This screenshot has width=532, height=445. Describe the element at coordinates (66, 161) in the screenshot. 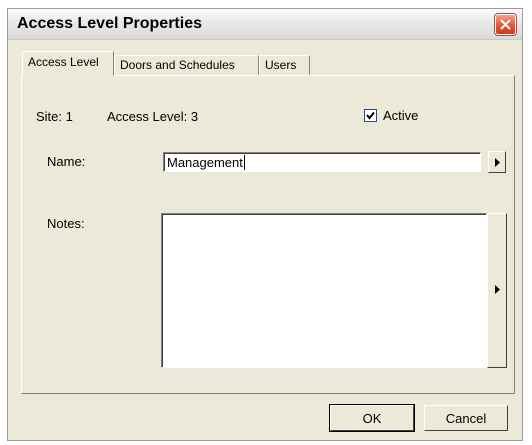

I see `name-label: Name:` at that location.